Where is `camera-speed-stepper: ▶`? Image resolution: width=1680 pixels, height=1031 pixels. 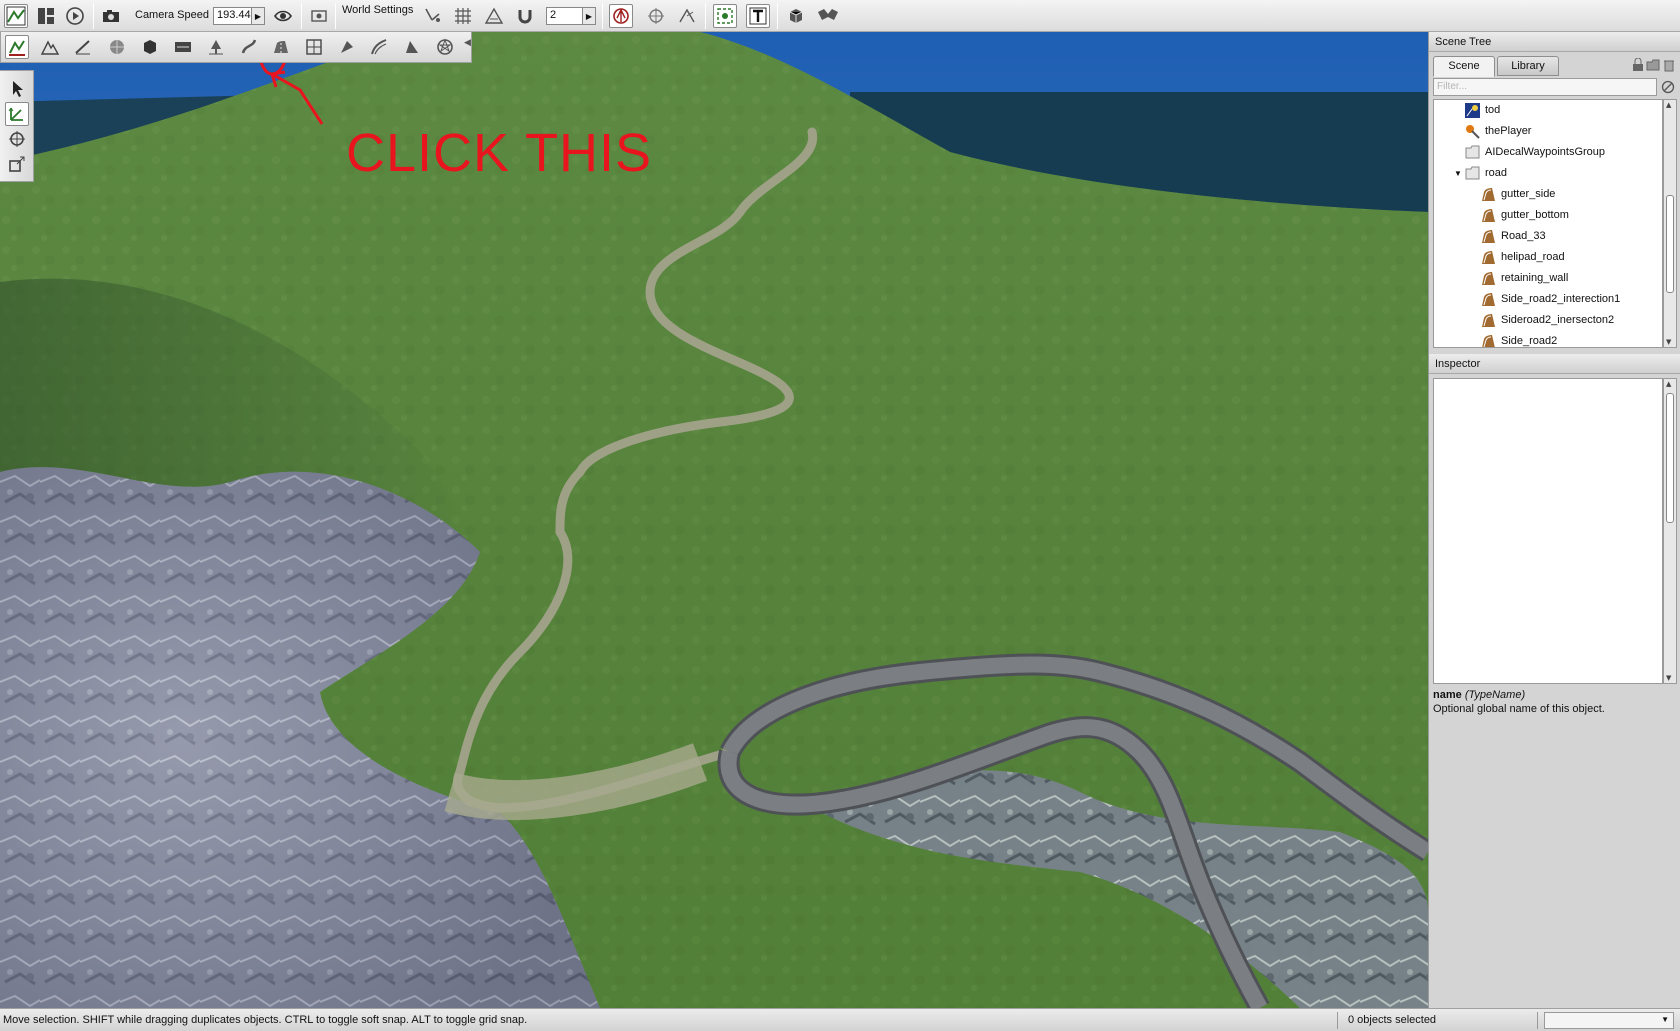 camera-speed-stepper: ▶ is located at coordinates (258, 16).